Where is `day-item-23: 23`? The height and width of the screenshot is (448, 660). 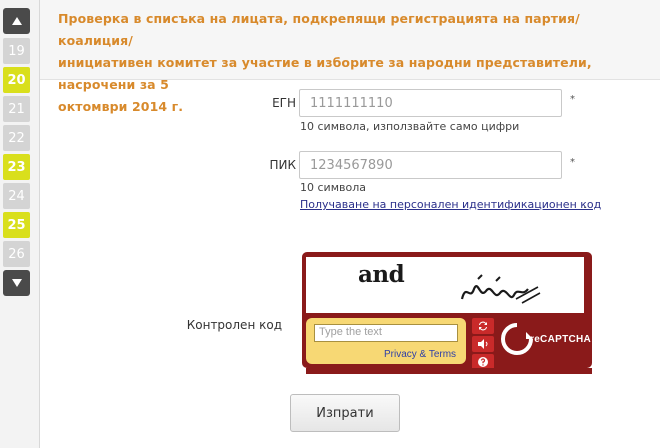
day-item-23: 23 is located at coordinates (16, 167).